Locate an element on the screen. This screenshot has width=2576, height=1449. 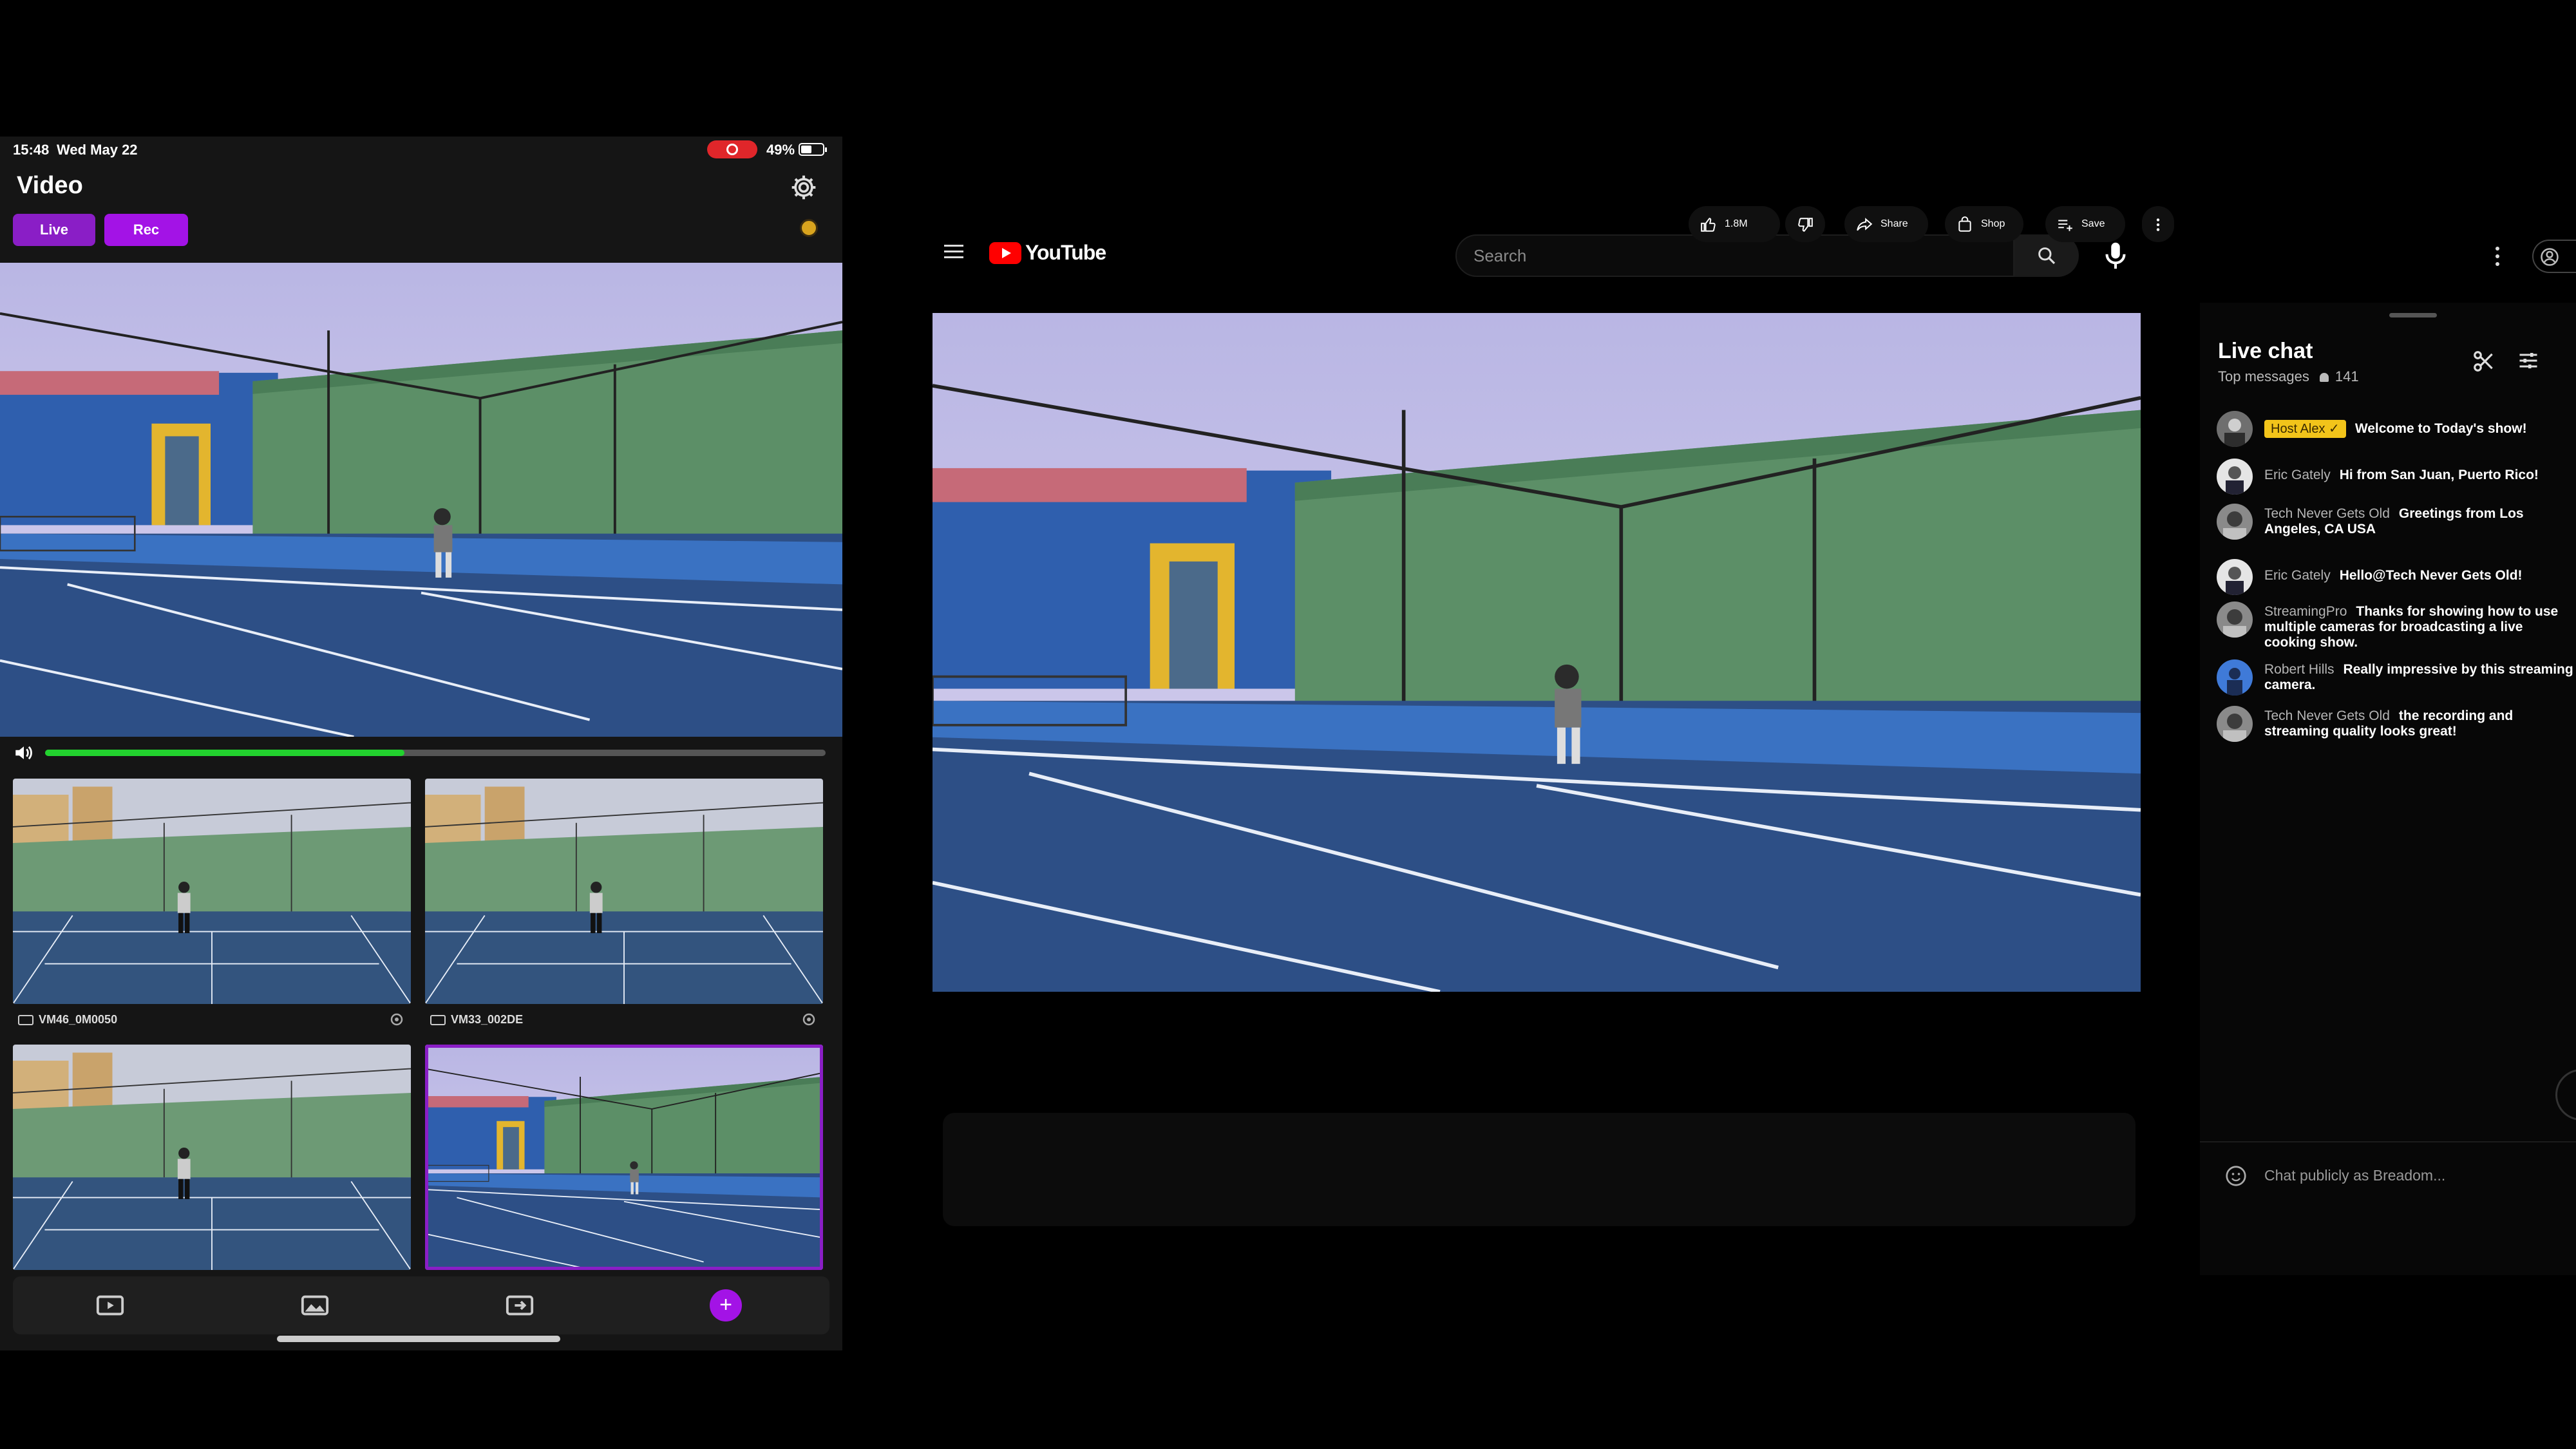
camera-label: VM46_0M0050 is located at coordinates (67, 1019).